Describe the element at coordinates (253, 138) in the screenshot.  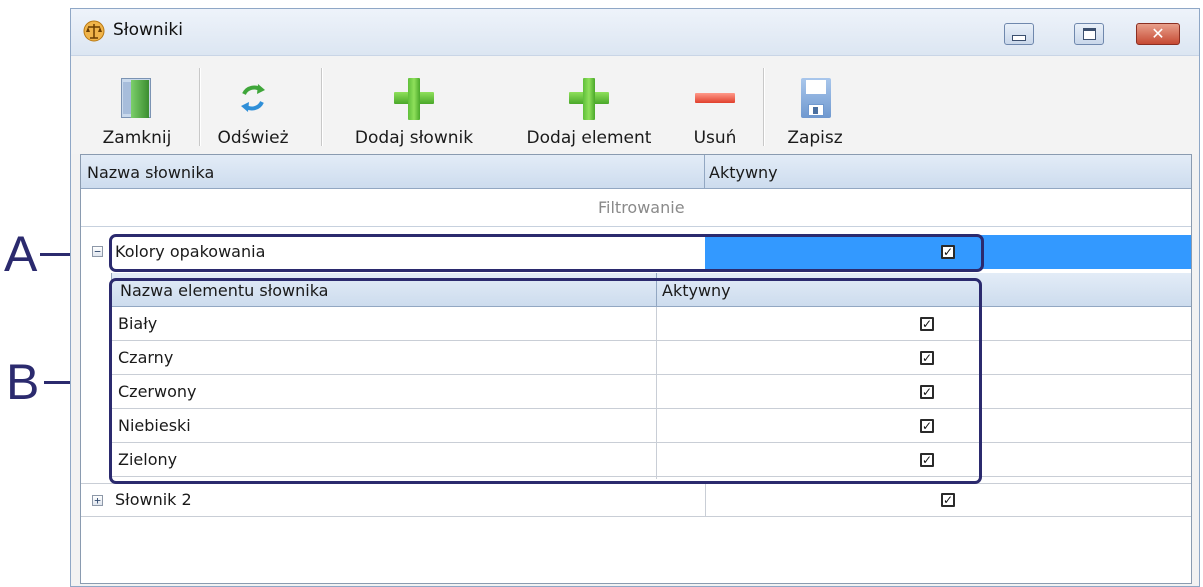
I see `refresh-button-label: Odśwież` at that location.